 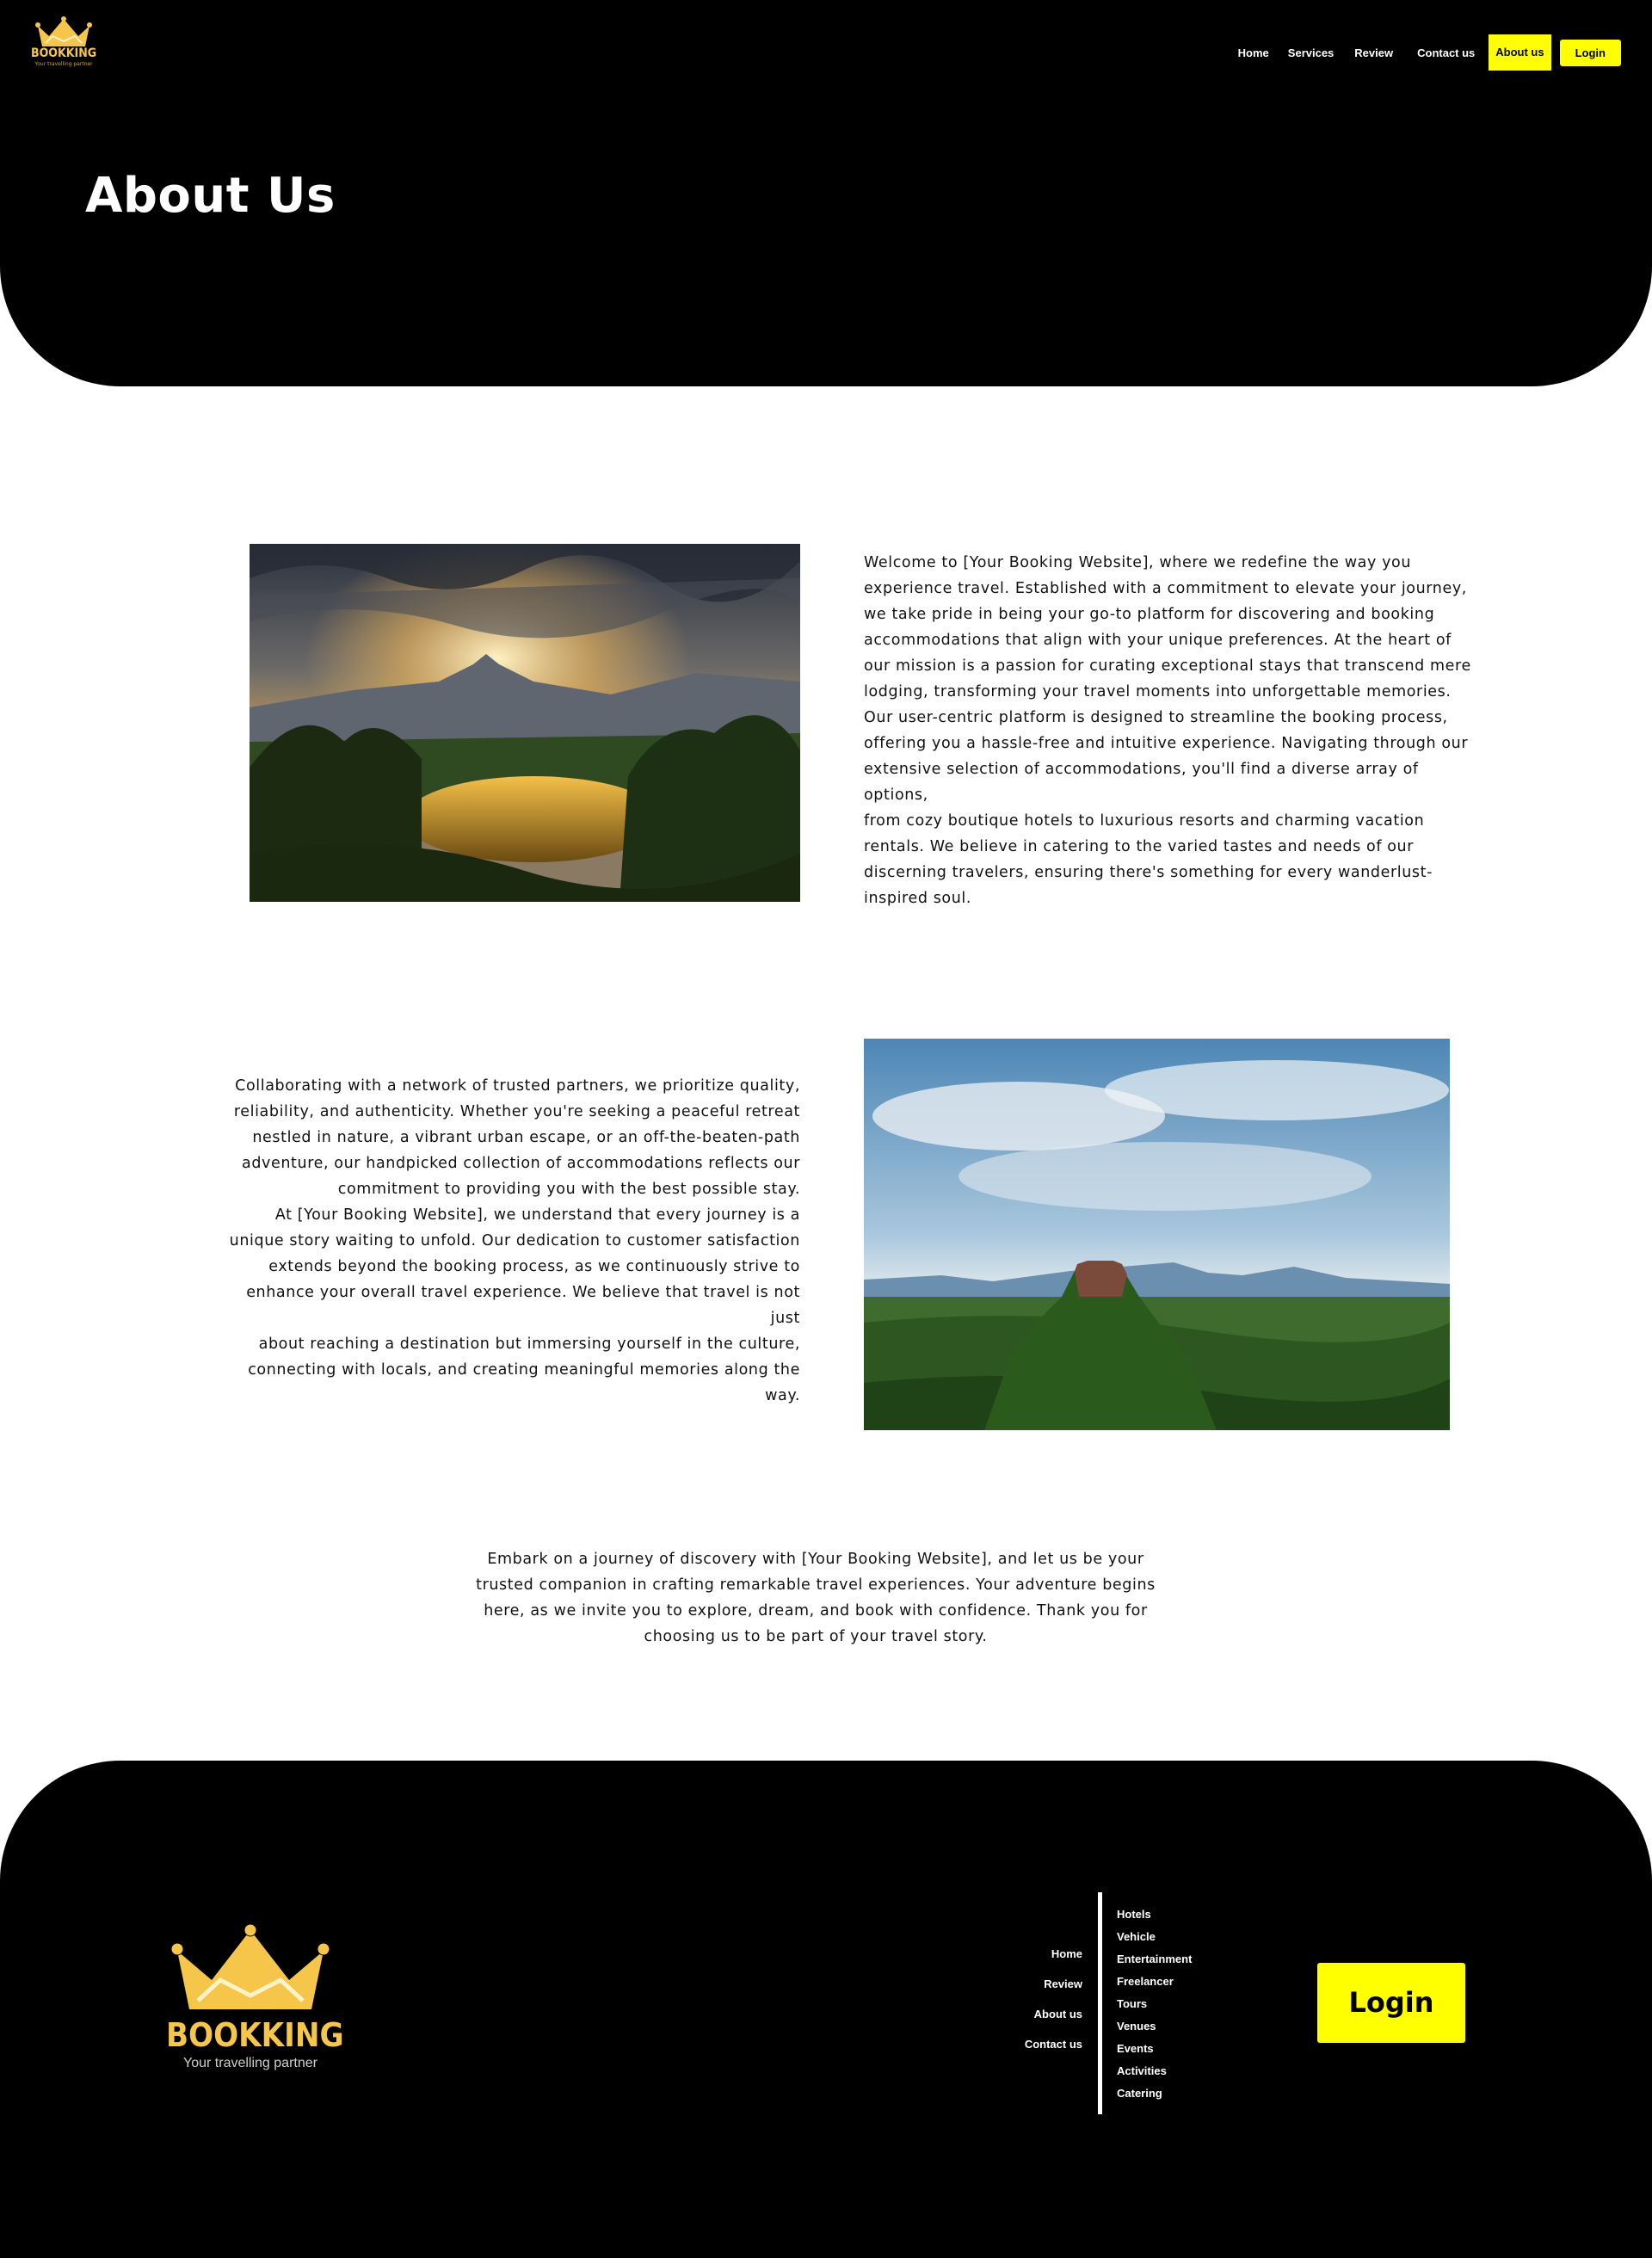 What do you see at coordinates (1154, 1917) in the screenshot?
I see `footer-link-hotels: Hotels` at bounding box center [1154, 1917].